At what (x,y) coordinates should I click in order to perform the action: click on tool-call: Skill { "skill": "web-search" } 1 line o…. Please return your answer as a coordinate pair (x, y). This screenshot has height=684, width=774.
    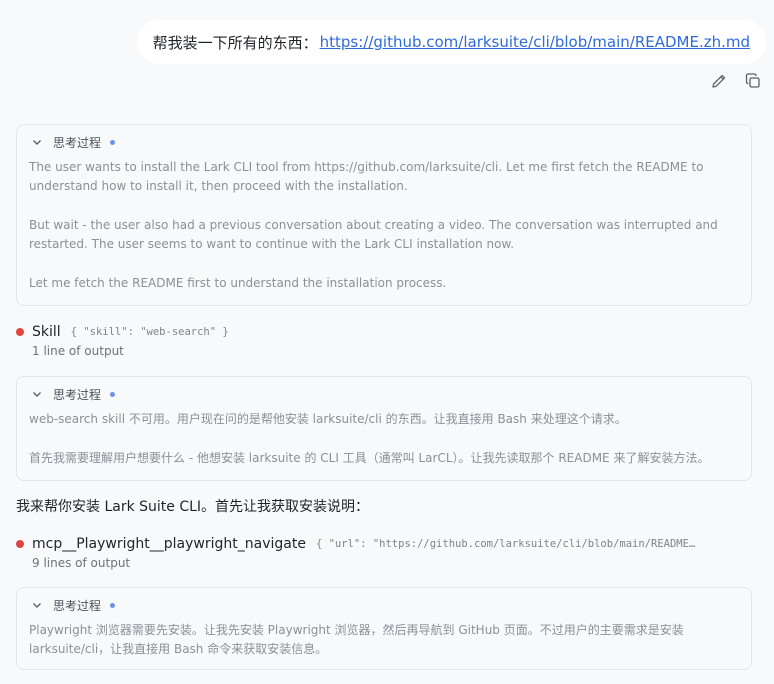
    Looking at the image, I should click on (386, 340).